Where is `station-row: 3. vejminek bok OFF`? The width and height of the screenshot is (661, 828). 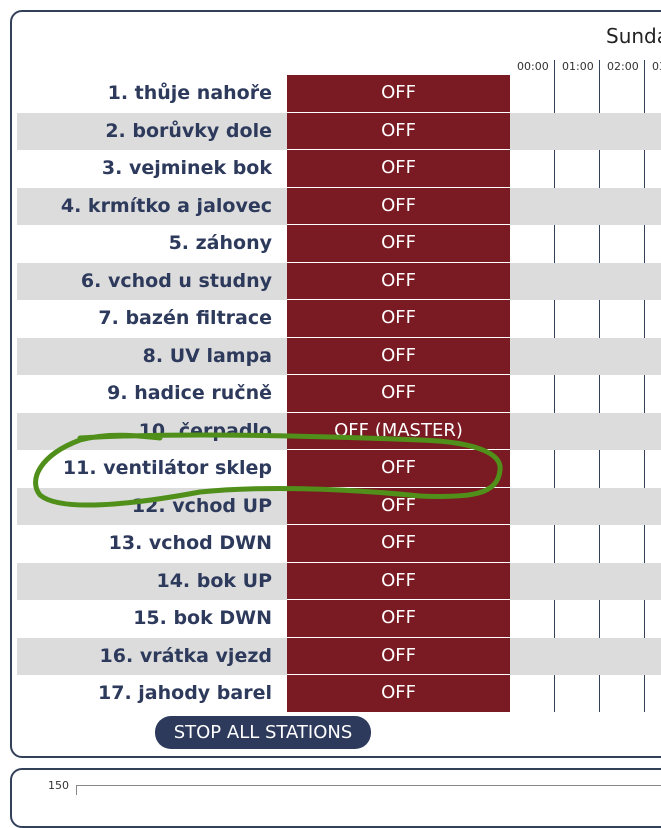 station-row: 3. vejminek bok OFF is located at coordinates (339, 169).